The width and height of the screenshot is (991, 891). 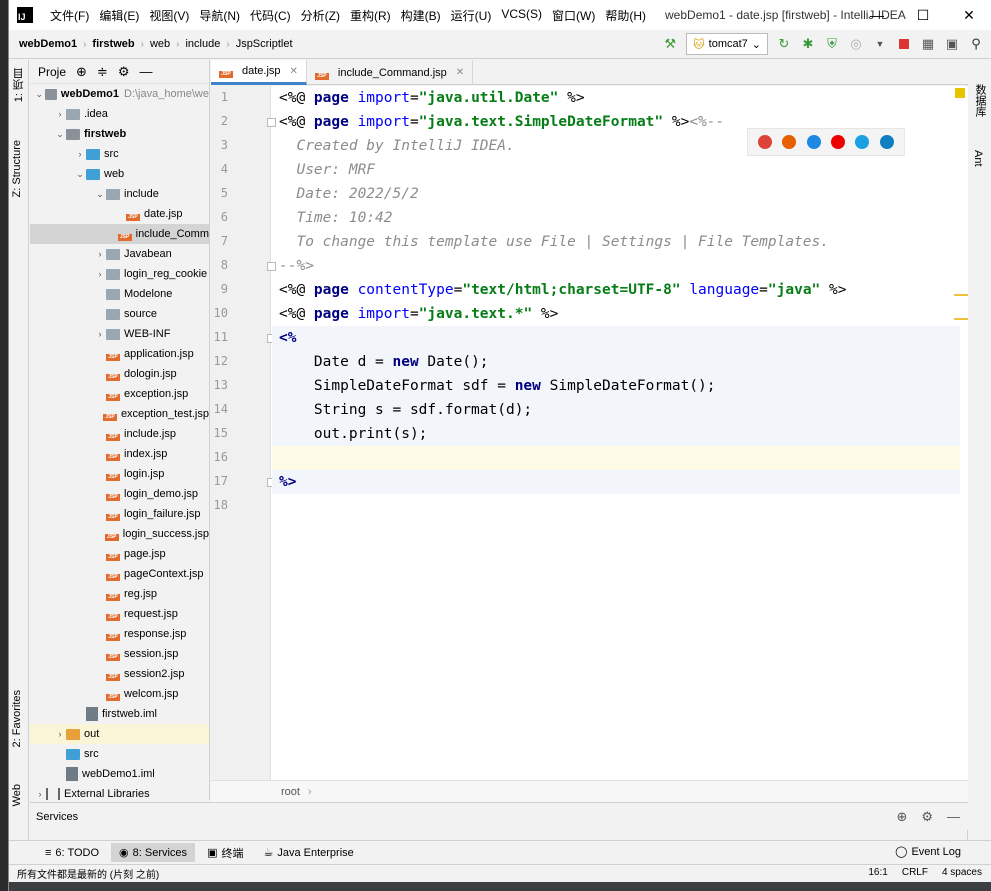 I want to click on code-line: <%@ page import="java.text.*" %>, so click(x=616, y=314).